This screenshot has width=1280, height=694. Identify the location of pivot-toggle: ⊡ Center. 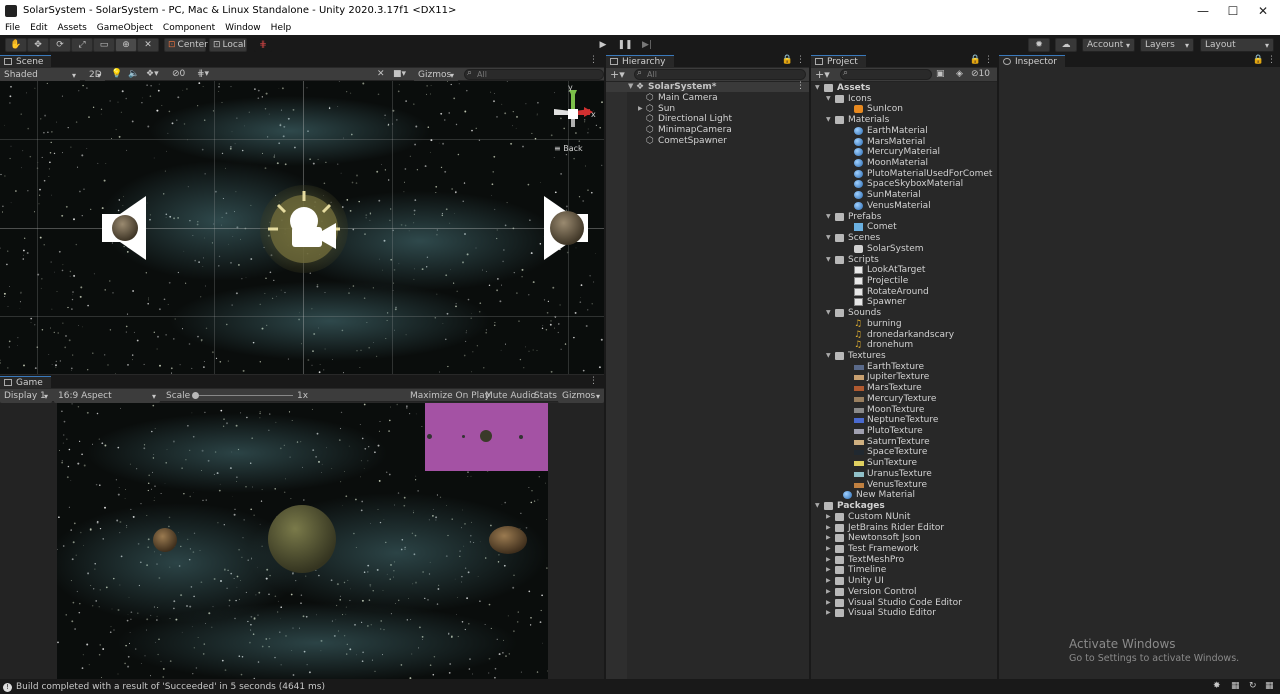
(186, 45).